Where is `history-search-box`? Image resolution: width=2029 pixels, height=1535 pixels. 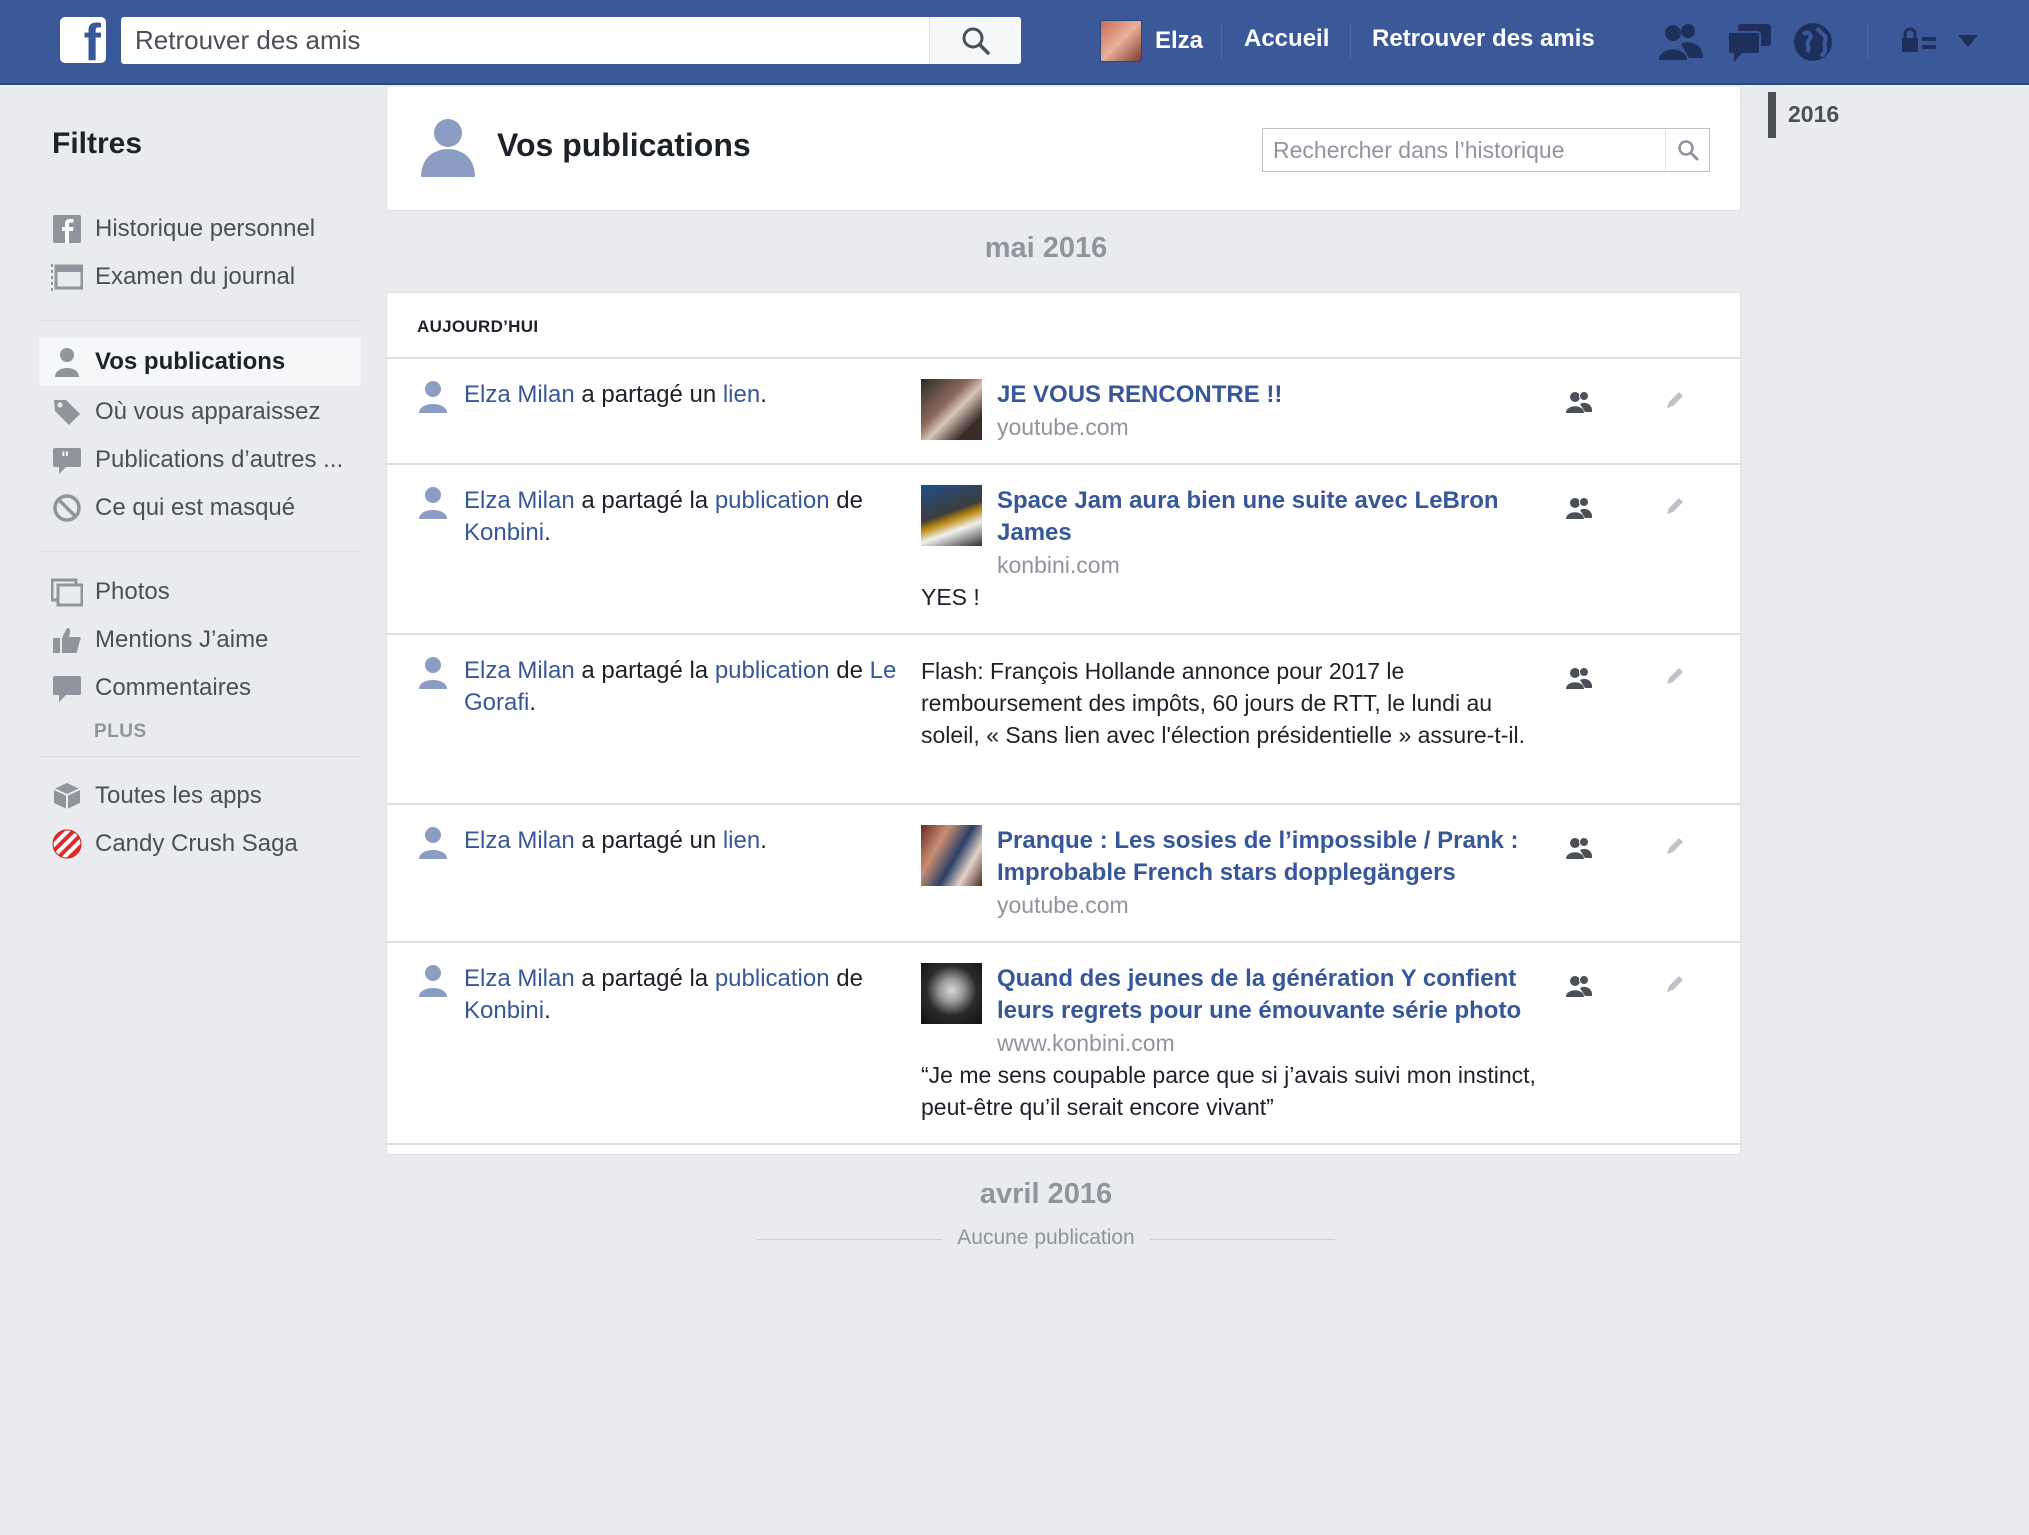 history-search-box is located at coordinates (1486, 150).